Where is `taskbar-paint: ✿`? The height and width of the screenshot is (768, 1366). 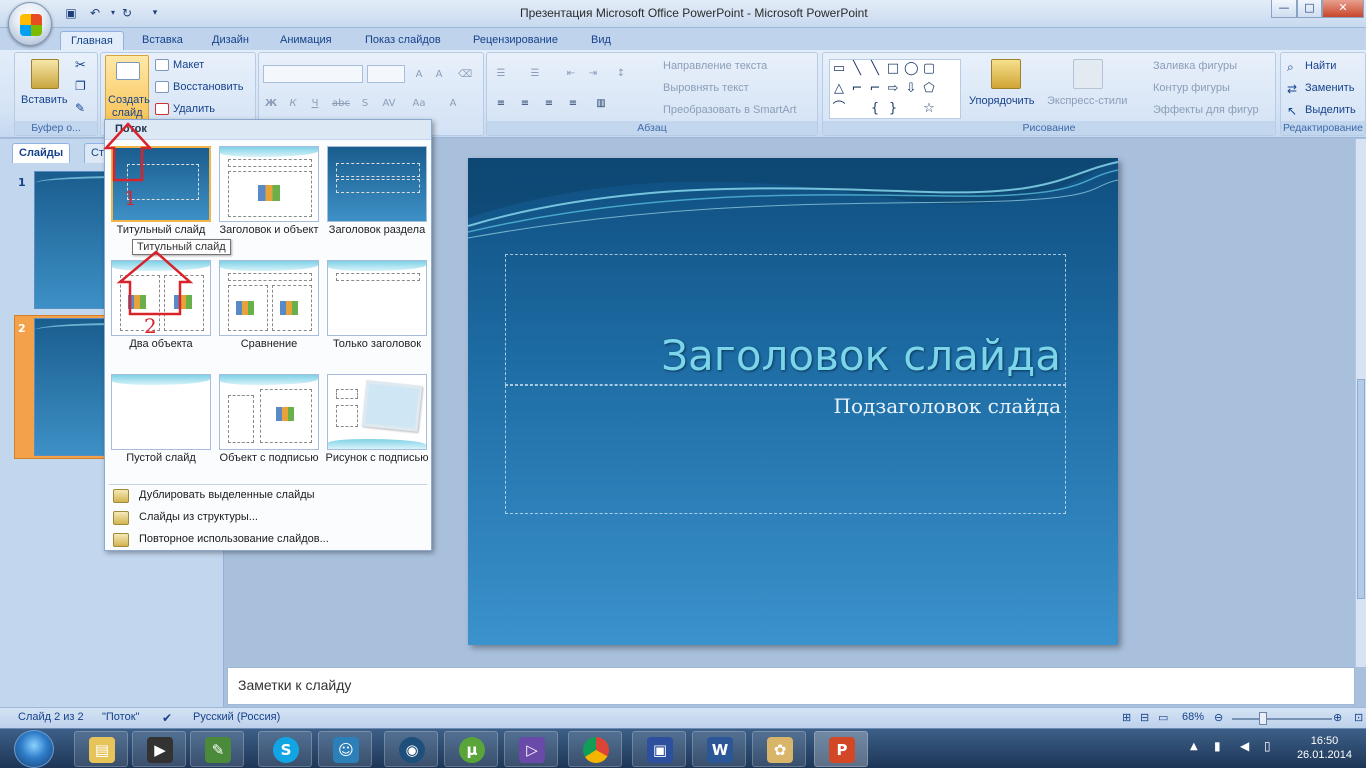
taskbar-paint: ✿ is located at coordinates (779, 749).